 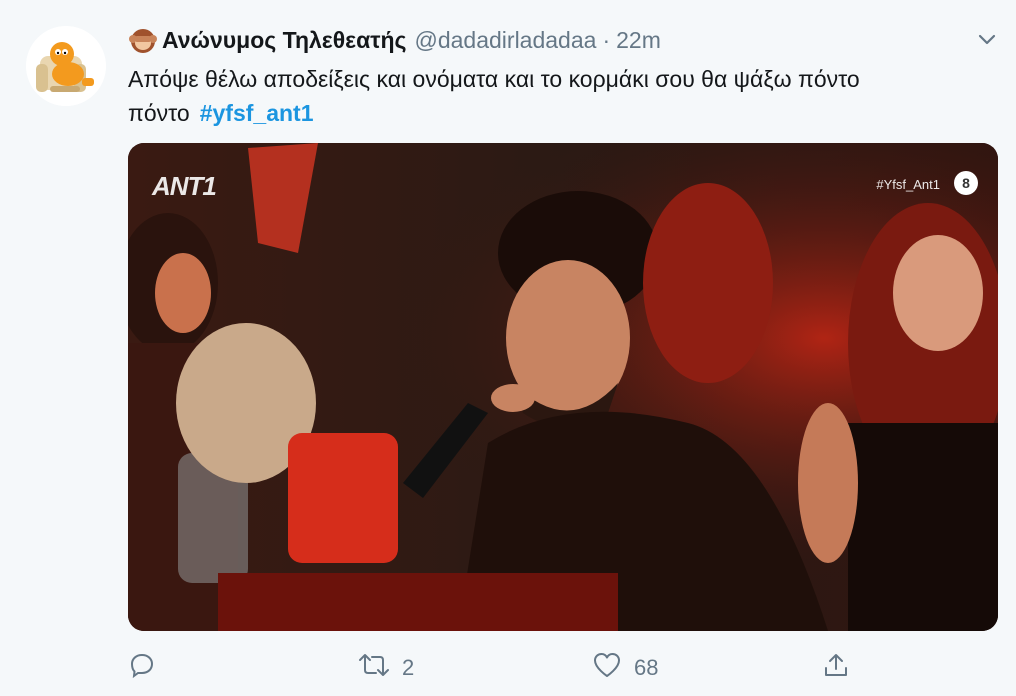 I want to click on media-hashtag-overlay: #Yfsf_Ant1, so click(x=908, y=184).